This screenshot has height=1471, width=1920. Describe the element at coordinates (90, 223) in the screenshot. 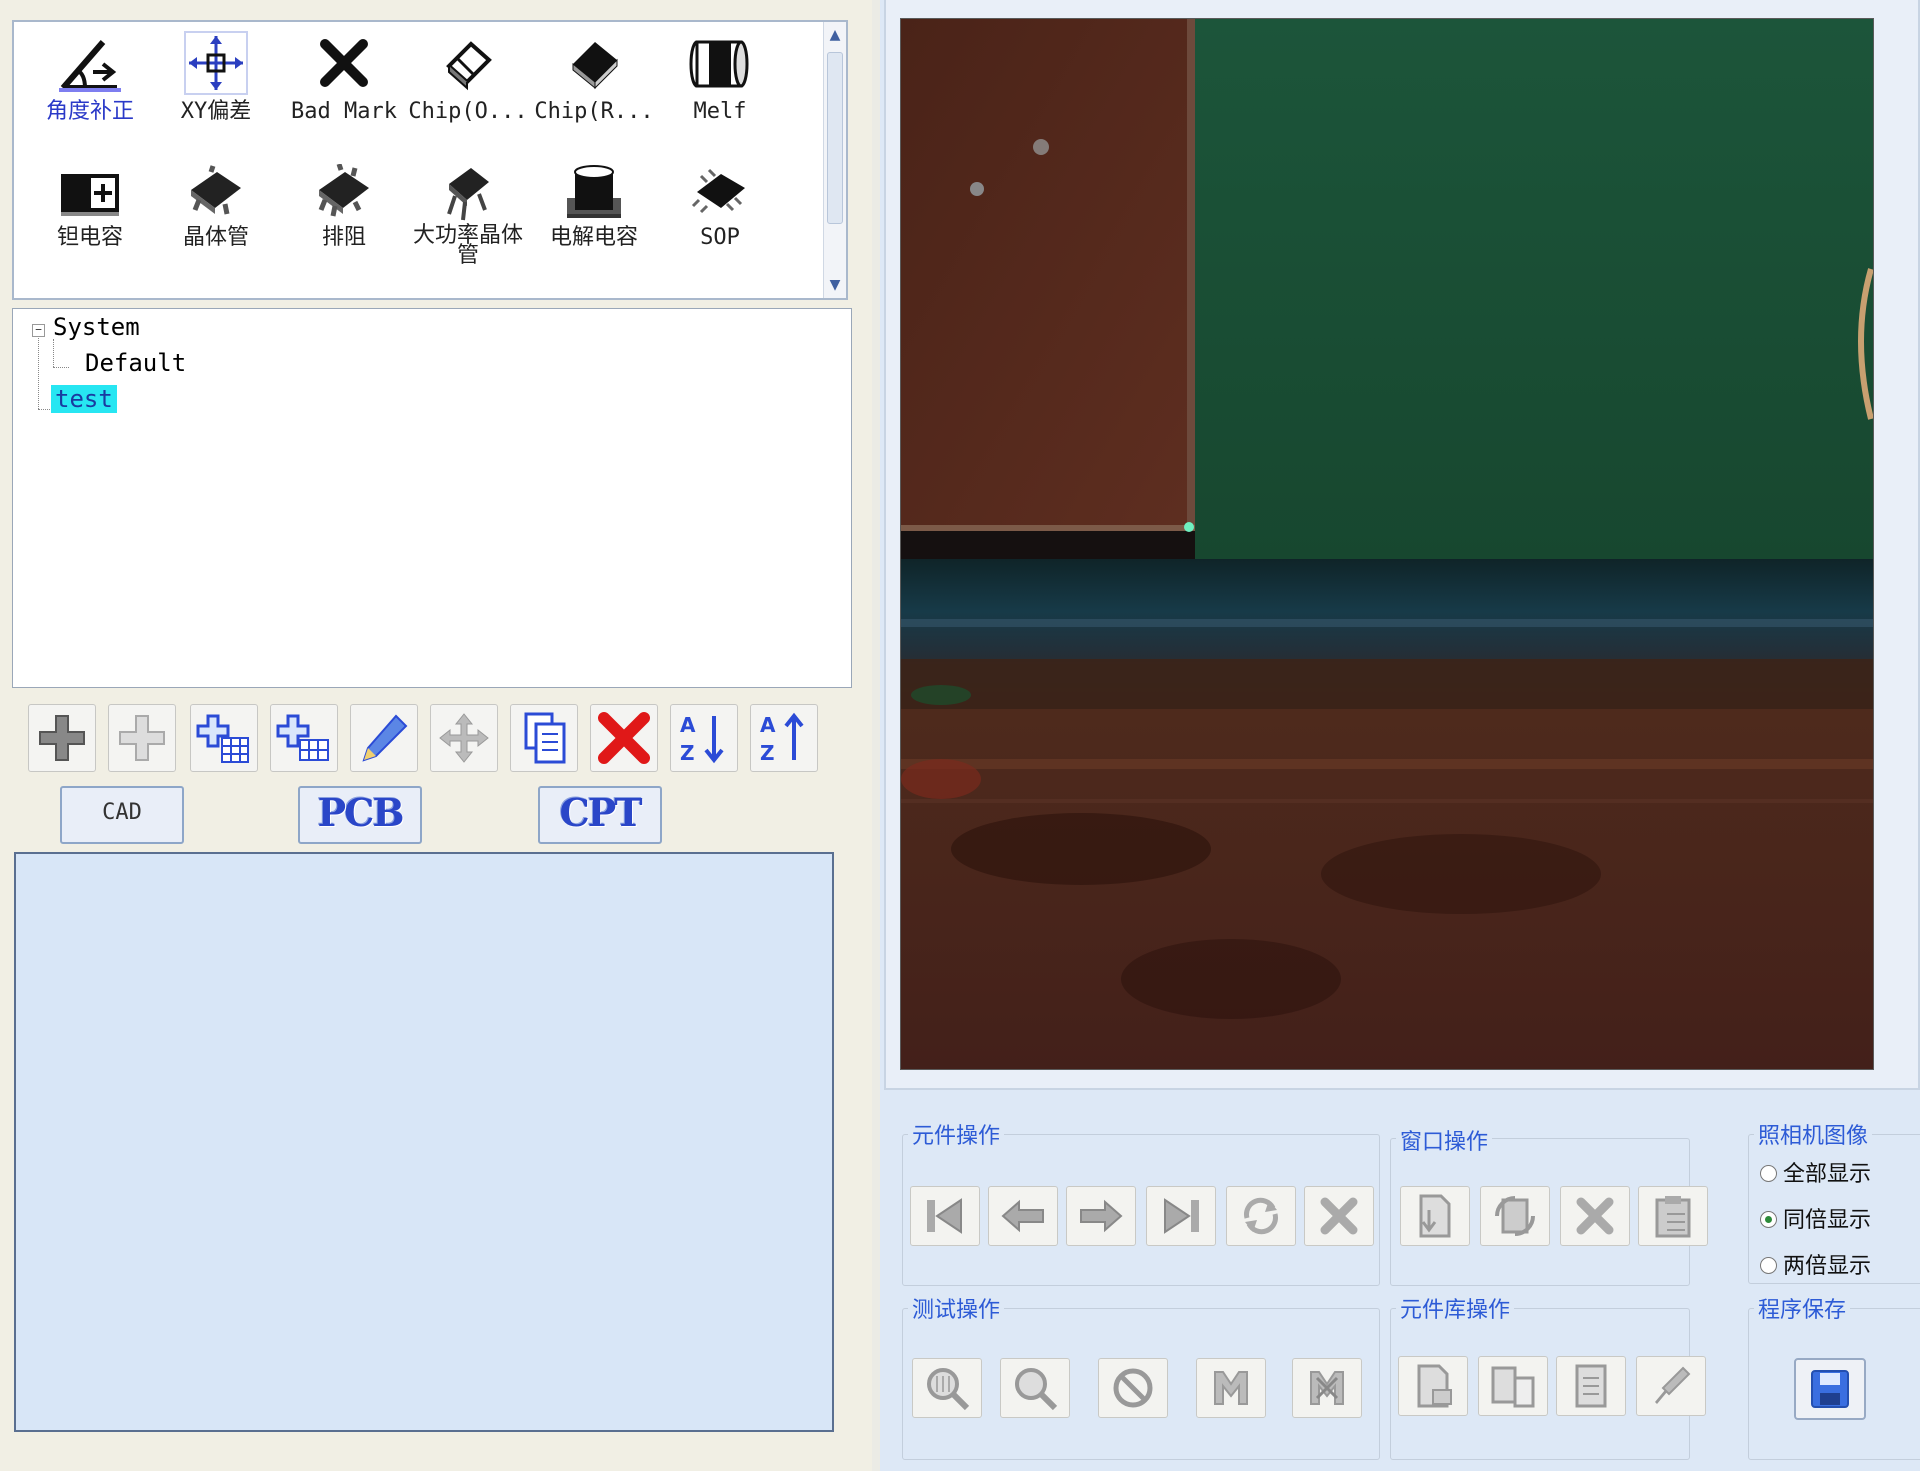

I see `palette-item-tantalum-capacitor: 钽电容` at that location.